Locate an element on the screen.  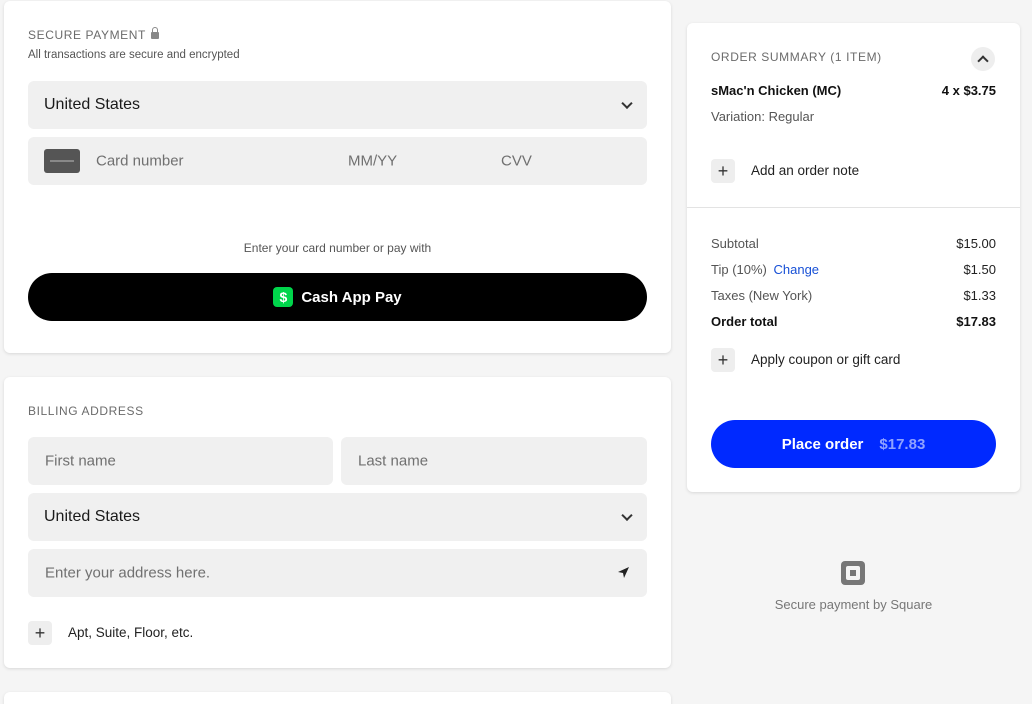
cash-app-icon: $ is located at coordinates (283, 297).